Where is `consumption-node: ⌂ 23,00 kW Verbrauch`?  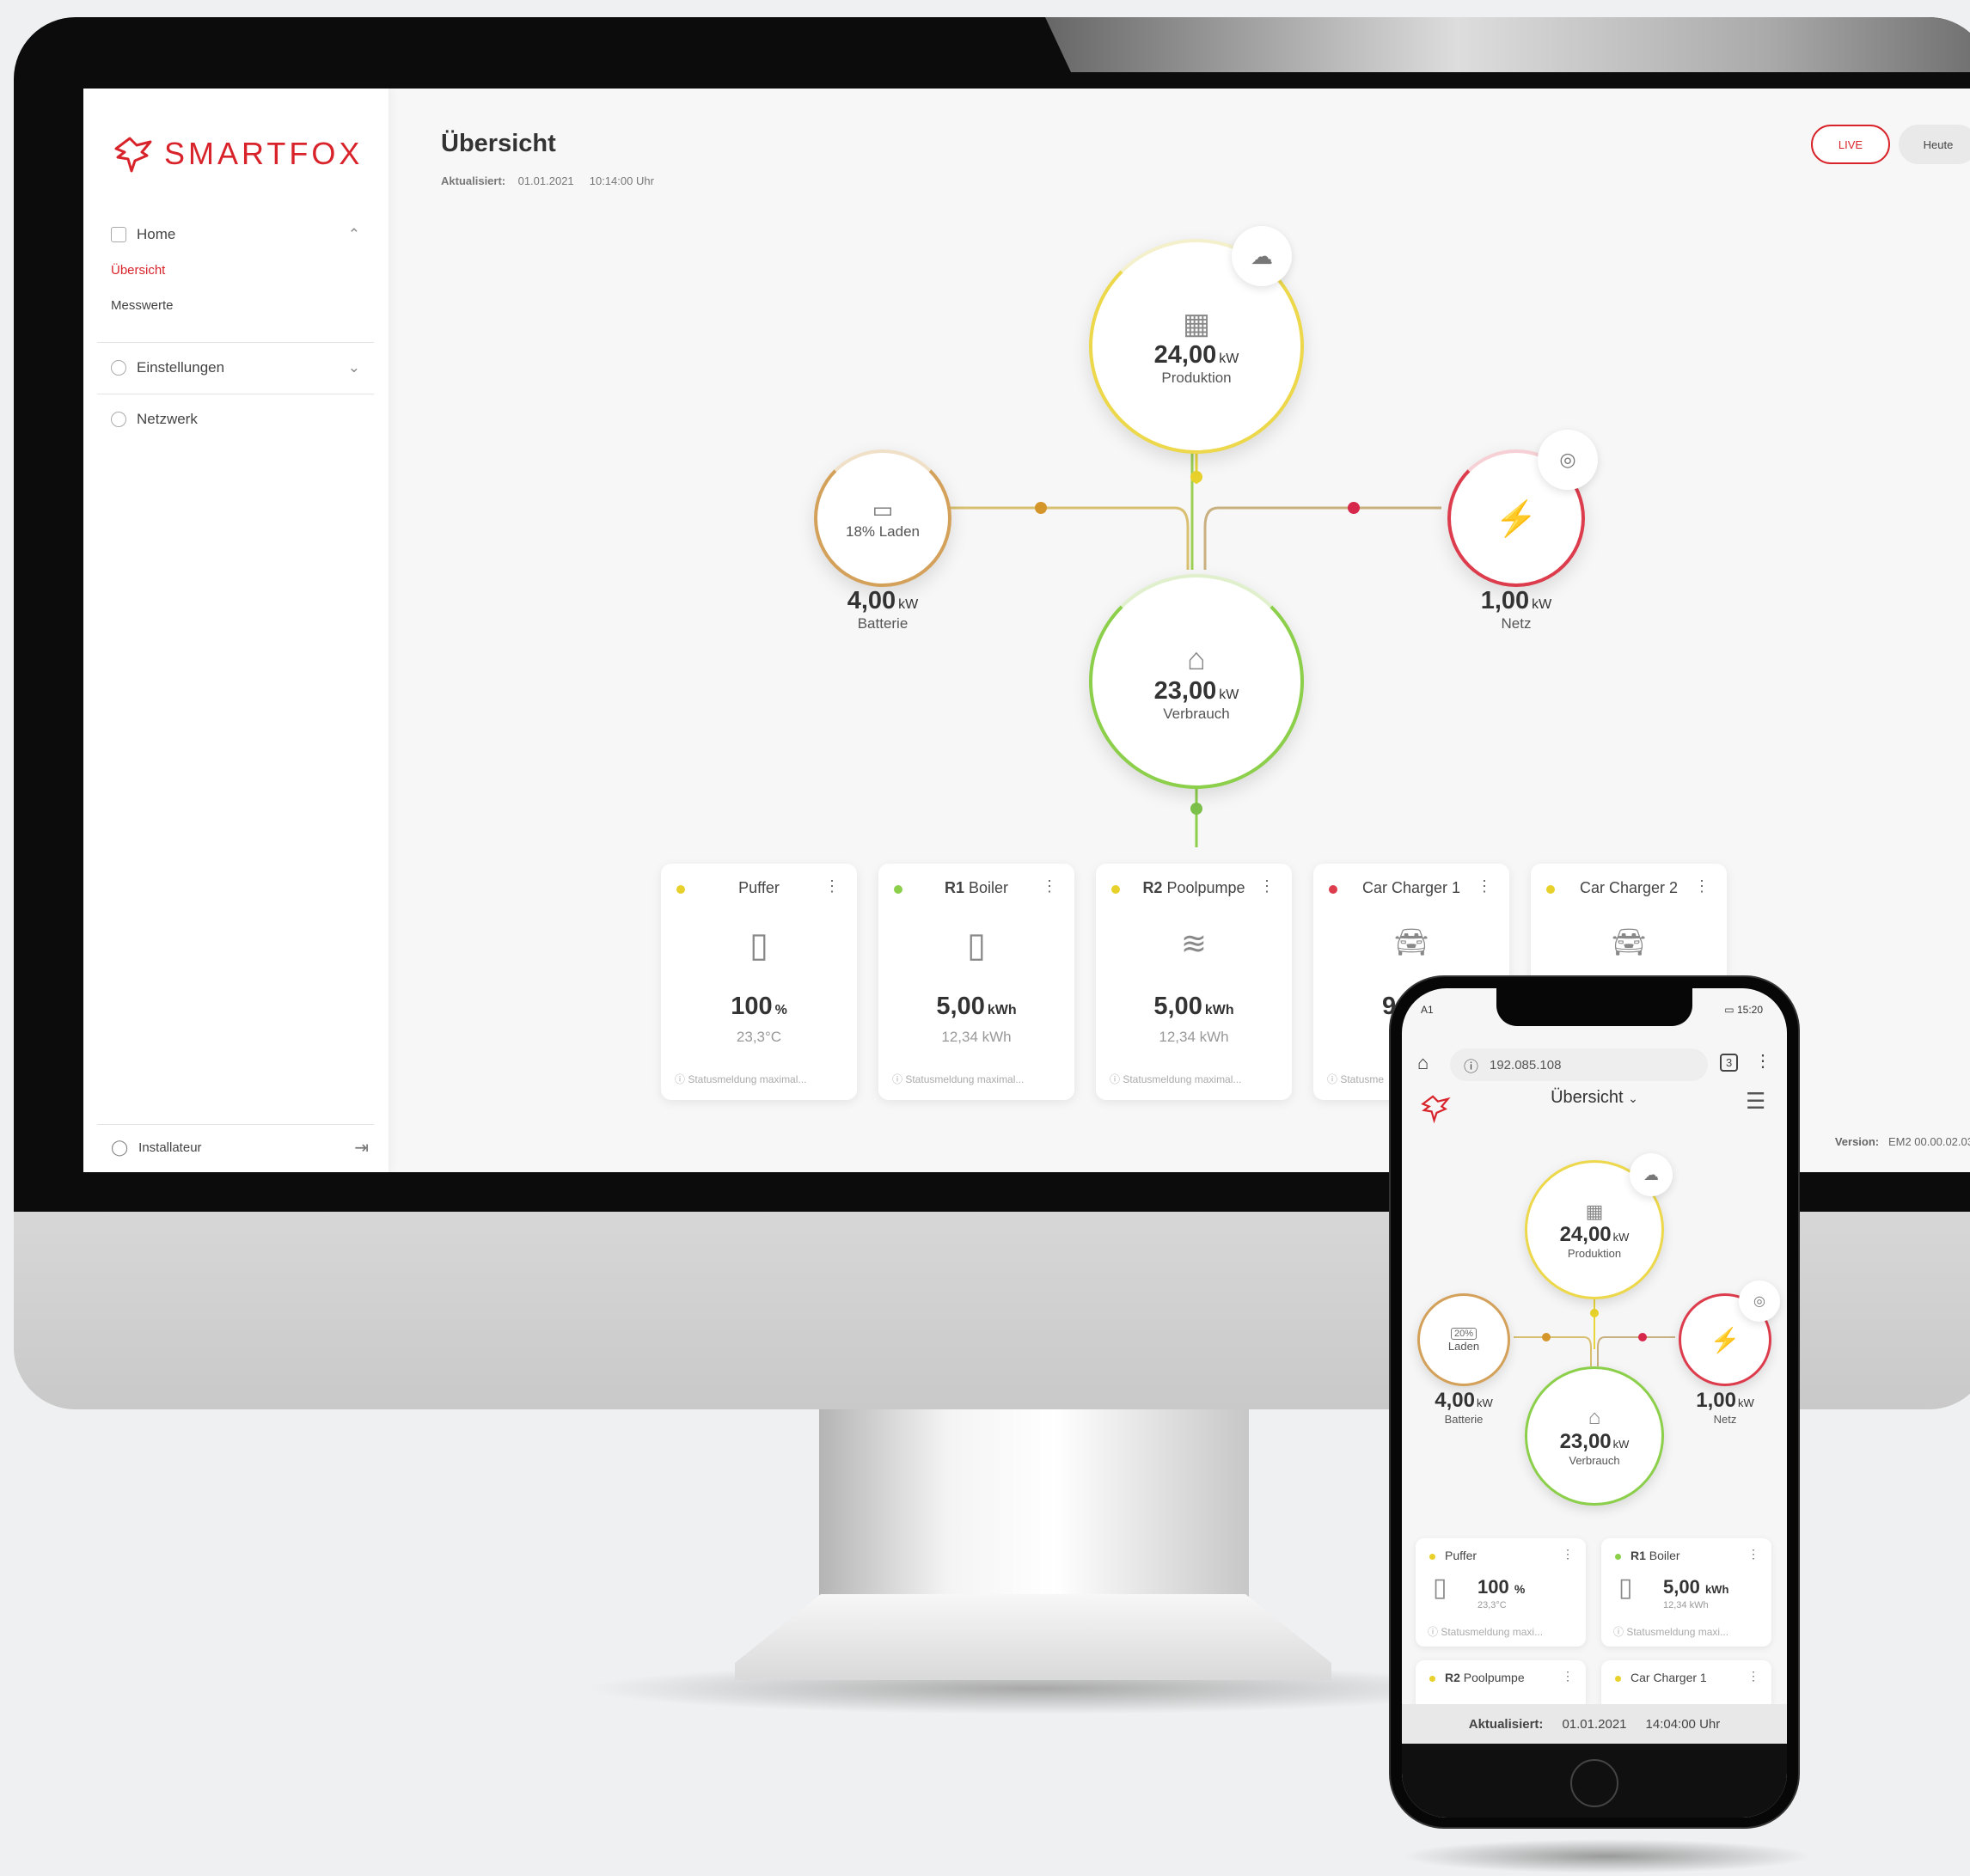 consumption-node: ⌂ 23,00 kW Verbrauch is located at coordinates (1196, 681).